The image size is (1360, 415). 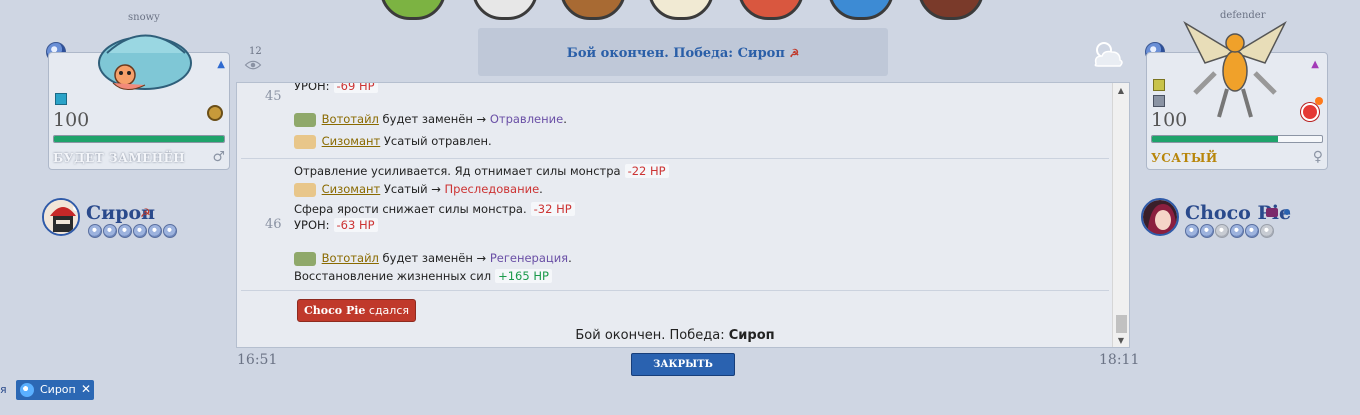 I want to click on backpack-icon, so click(x=593, y=10).